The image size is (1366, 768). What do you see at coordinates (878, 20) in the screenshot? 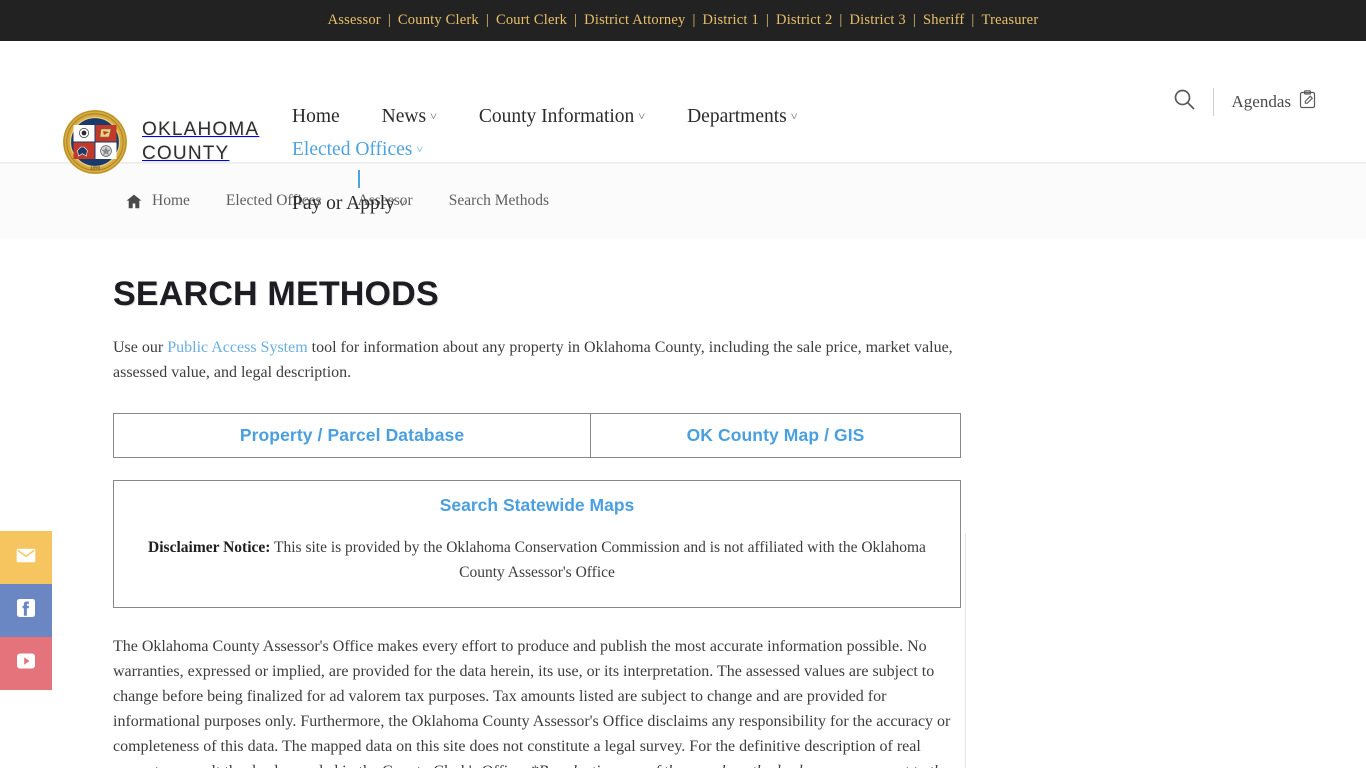
I see `topbar-link-district-3: District 3` at bounding box center [878, 20].